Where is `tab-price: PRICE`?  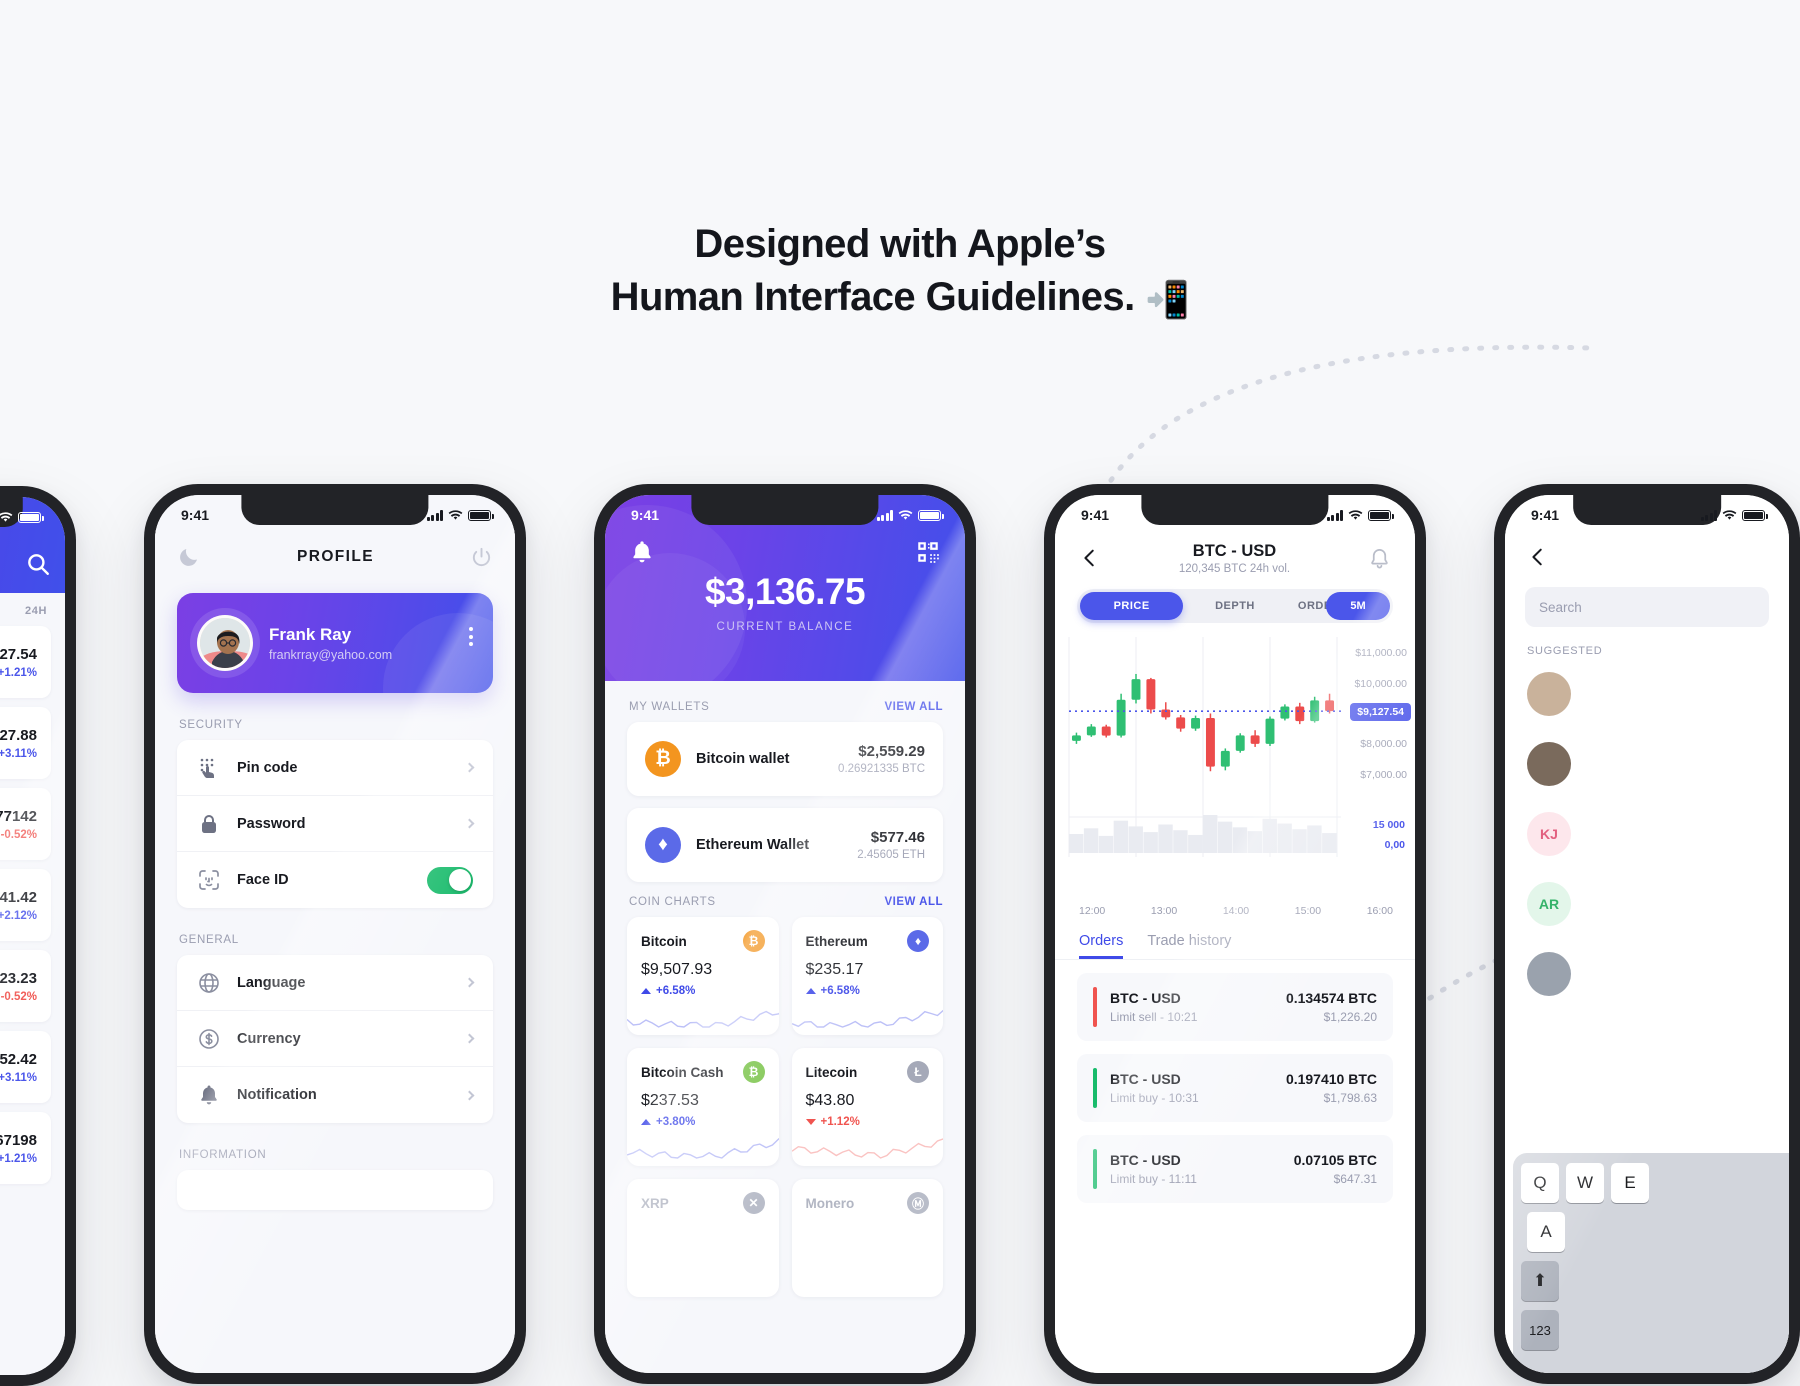 tab-price: PRICE is located at coordinates (1132, 606).